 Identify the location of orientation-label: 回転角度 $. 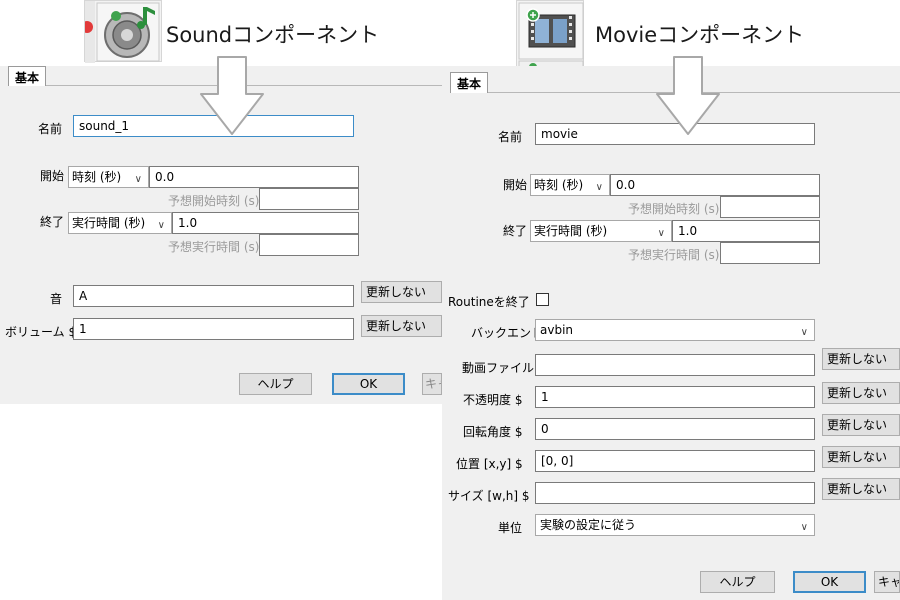
(493, 432).